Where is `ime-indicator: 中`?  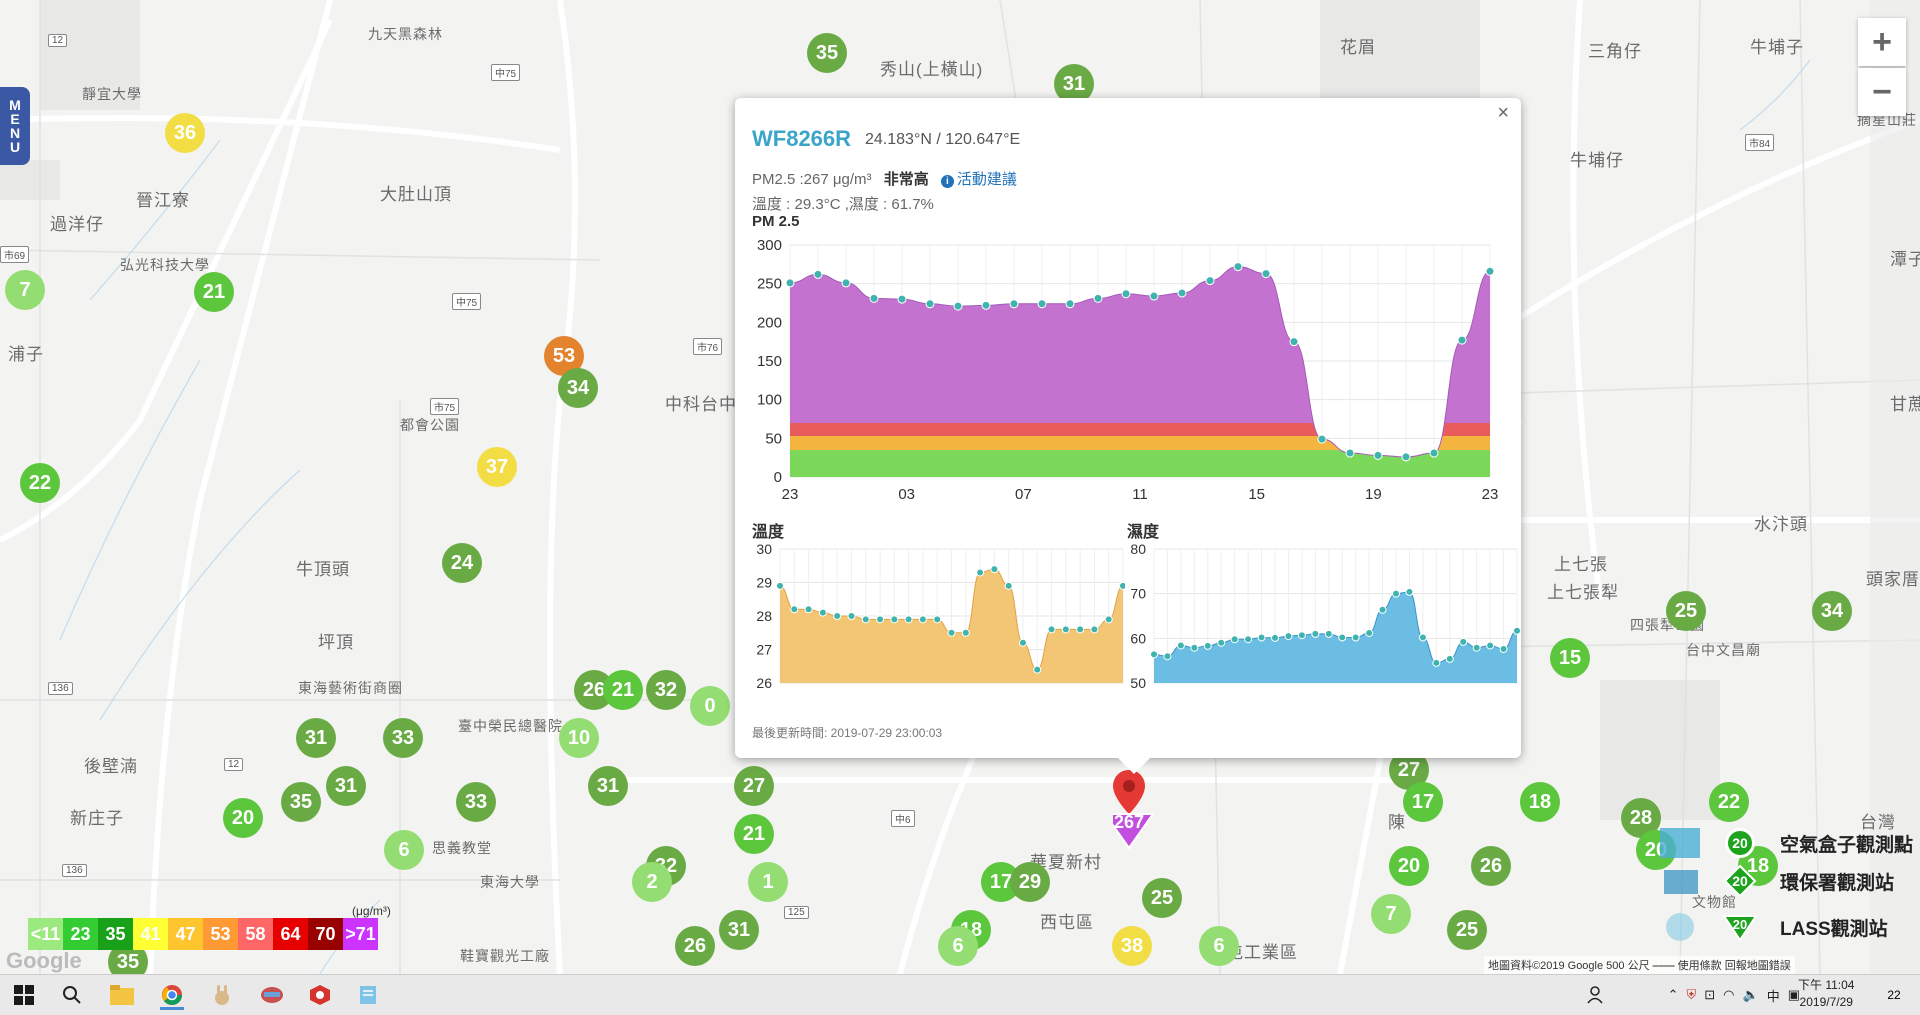
ime-indicator: 中 is located at coordinates (1773, 995).